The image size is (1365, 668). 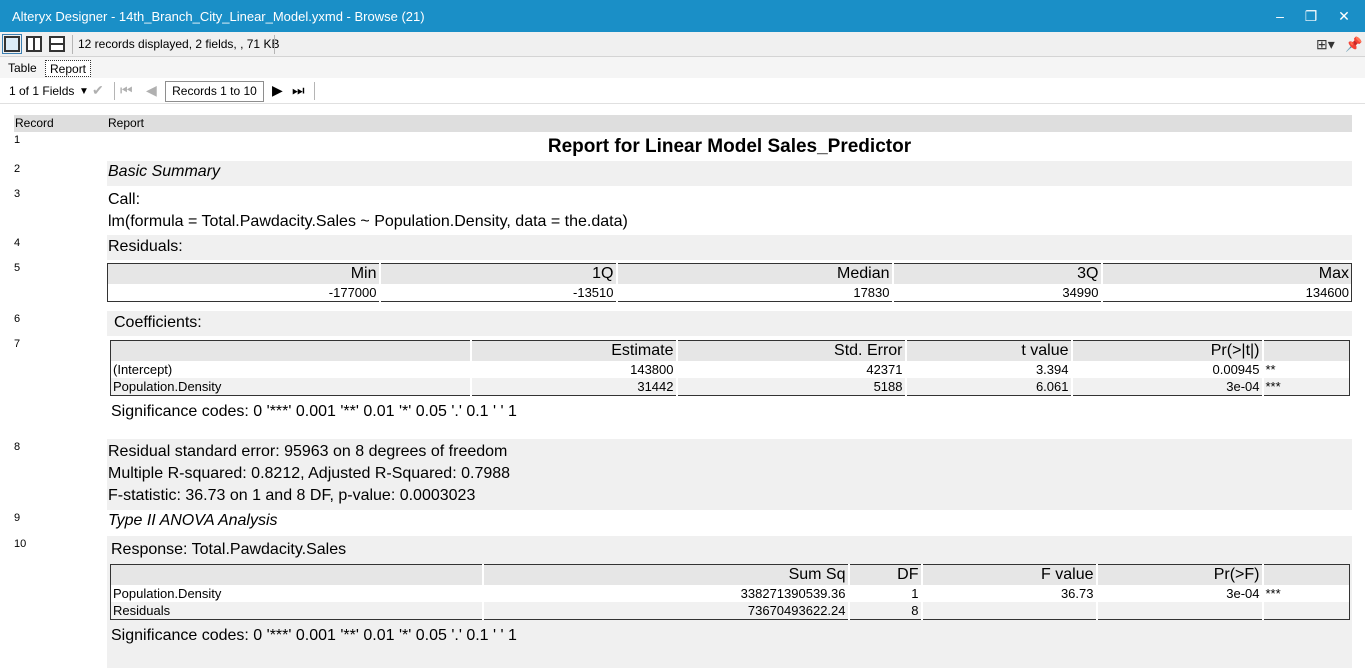 I want to click on residuals-header: Median, so click(x=755, y=273).